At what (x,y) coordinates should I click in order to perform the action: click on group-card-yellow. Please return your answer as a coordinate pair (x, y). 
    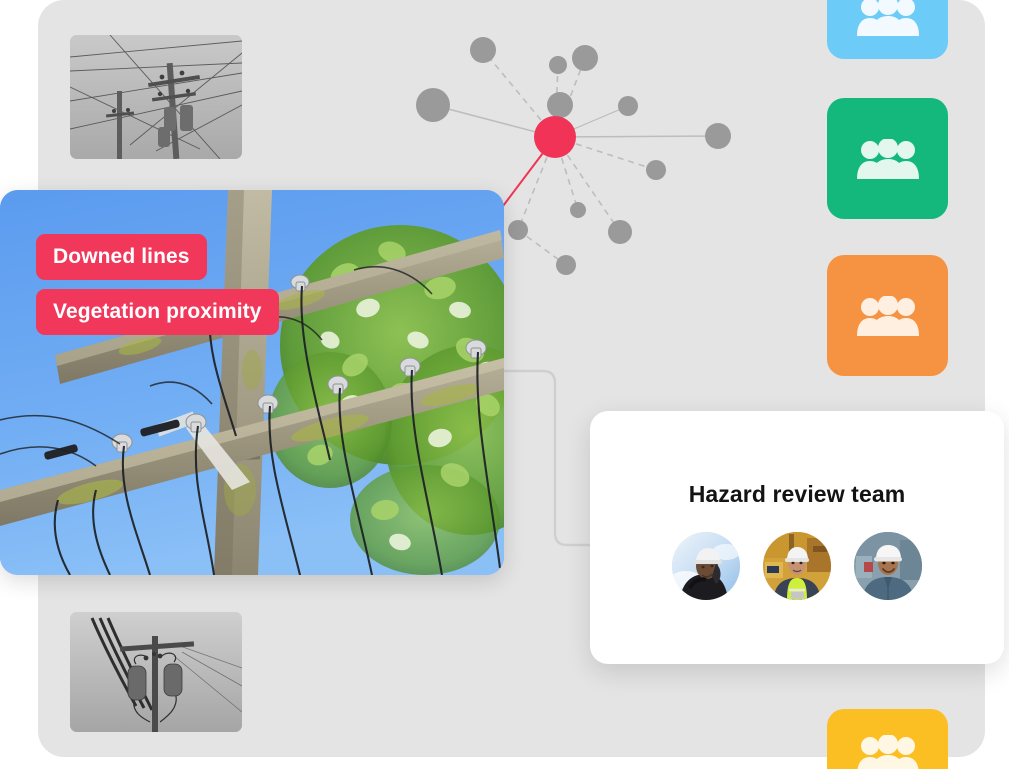
    Looking at the image, I should click on (887, 739).